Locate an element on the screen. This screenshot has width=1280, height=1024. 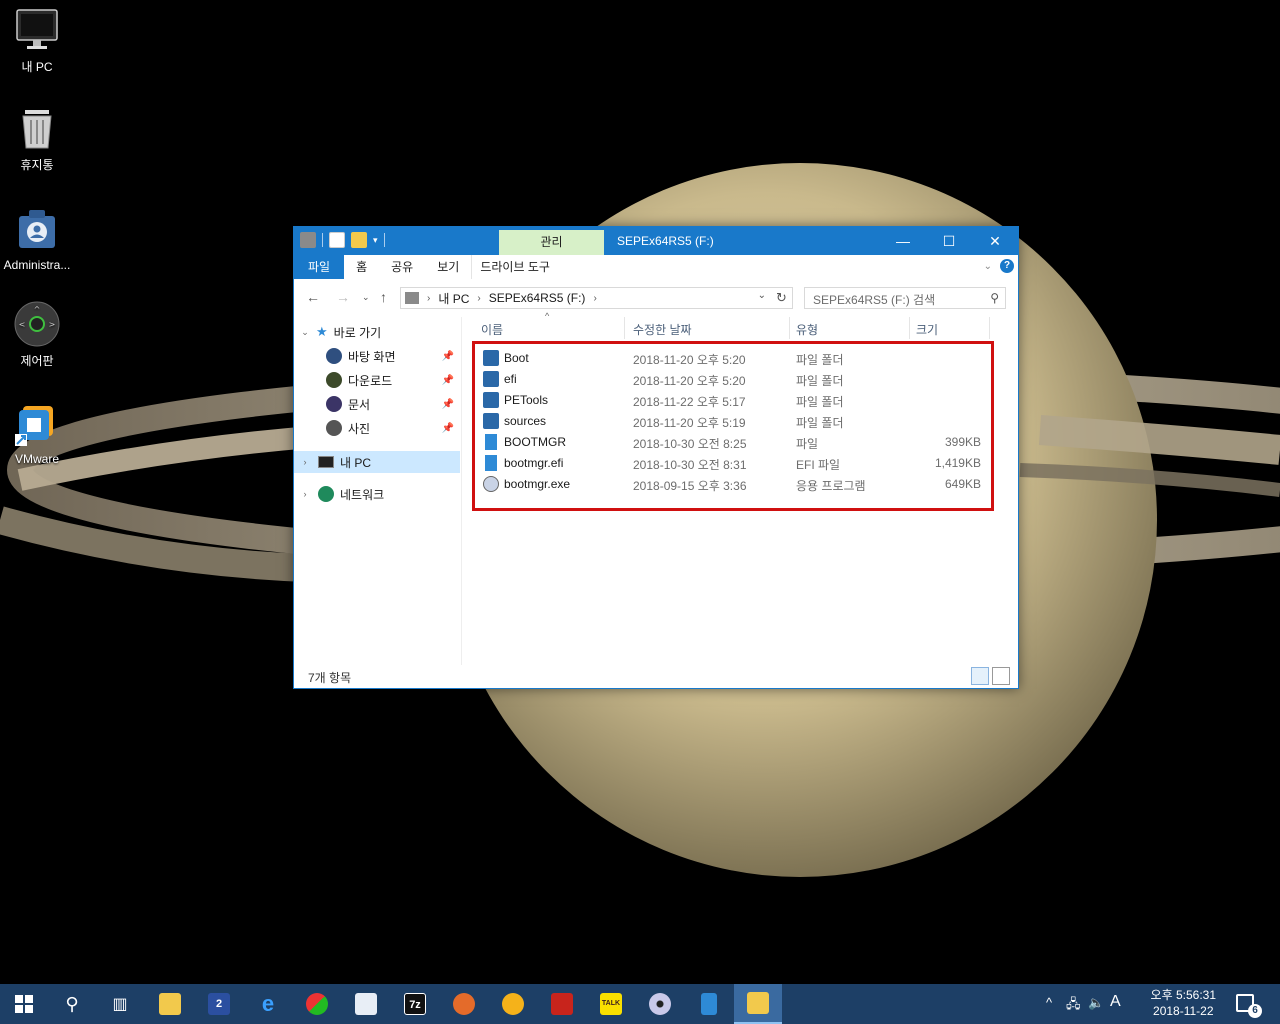
start-button is located at coordinates (24, 1004).